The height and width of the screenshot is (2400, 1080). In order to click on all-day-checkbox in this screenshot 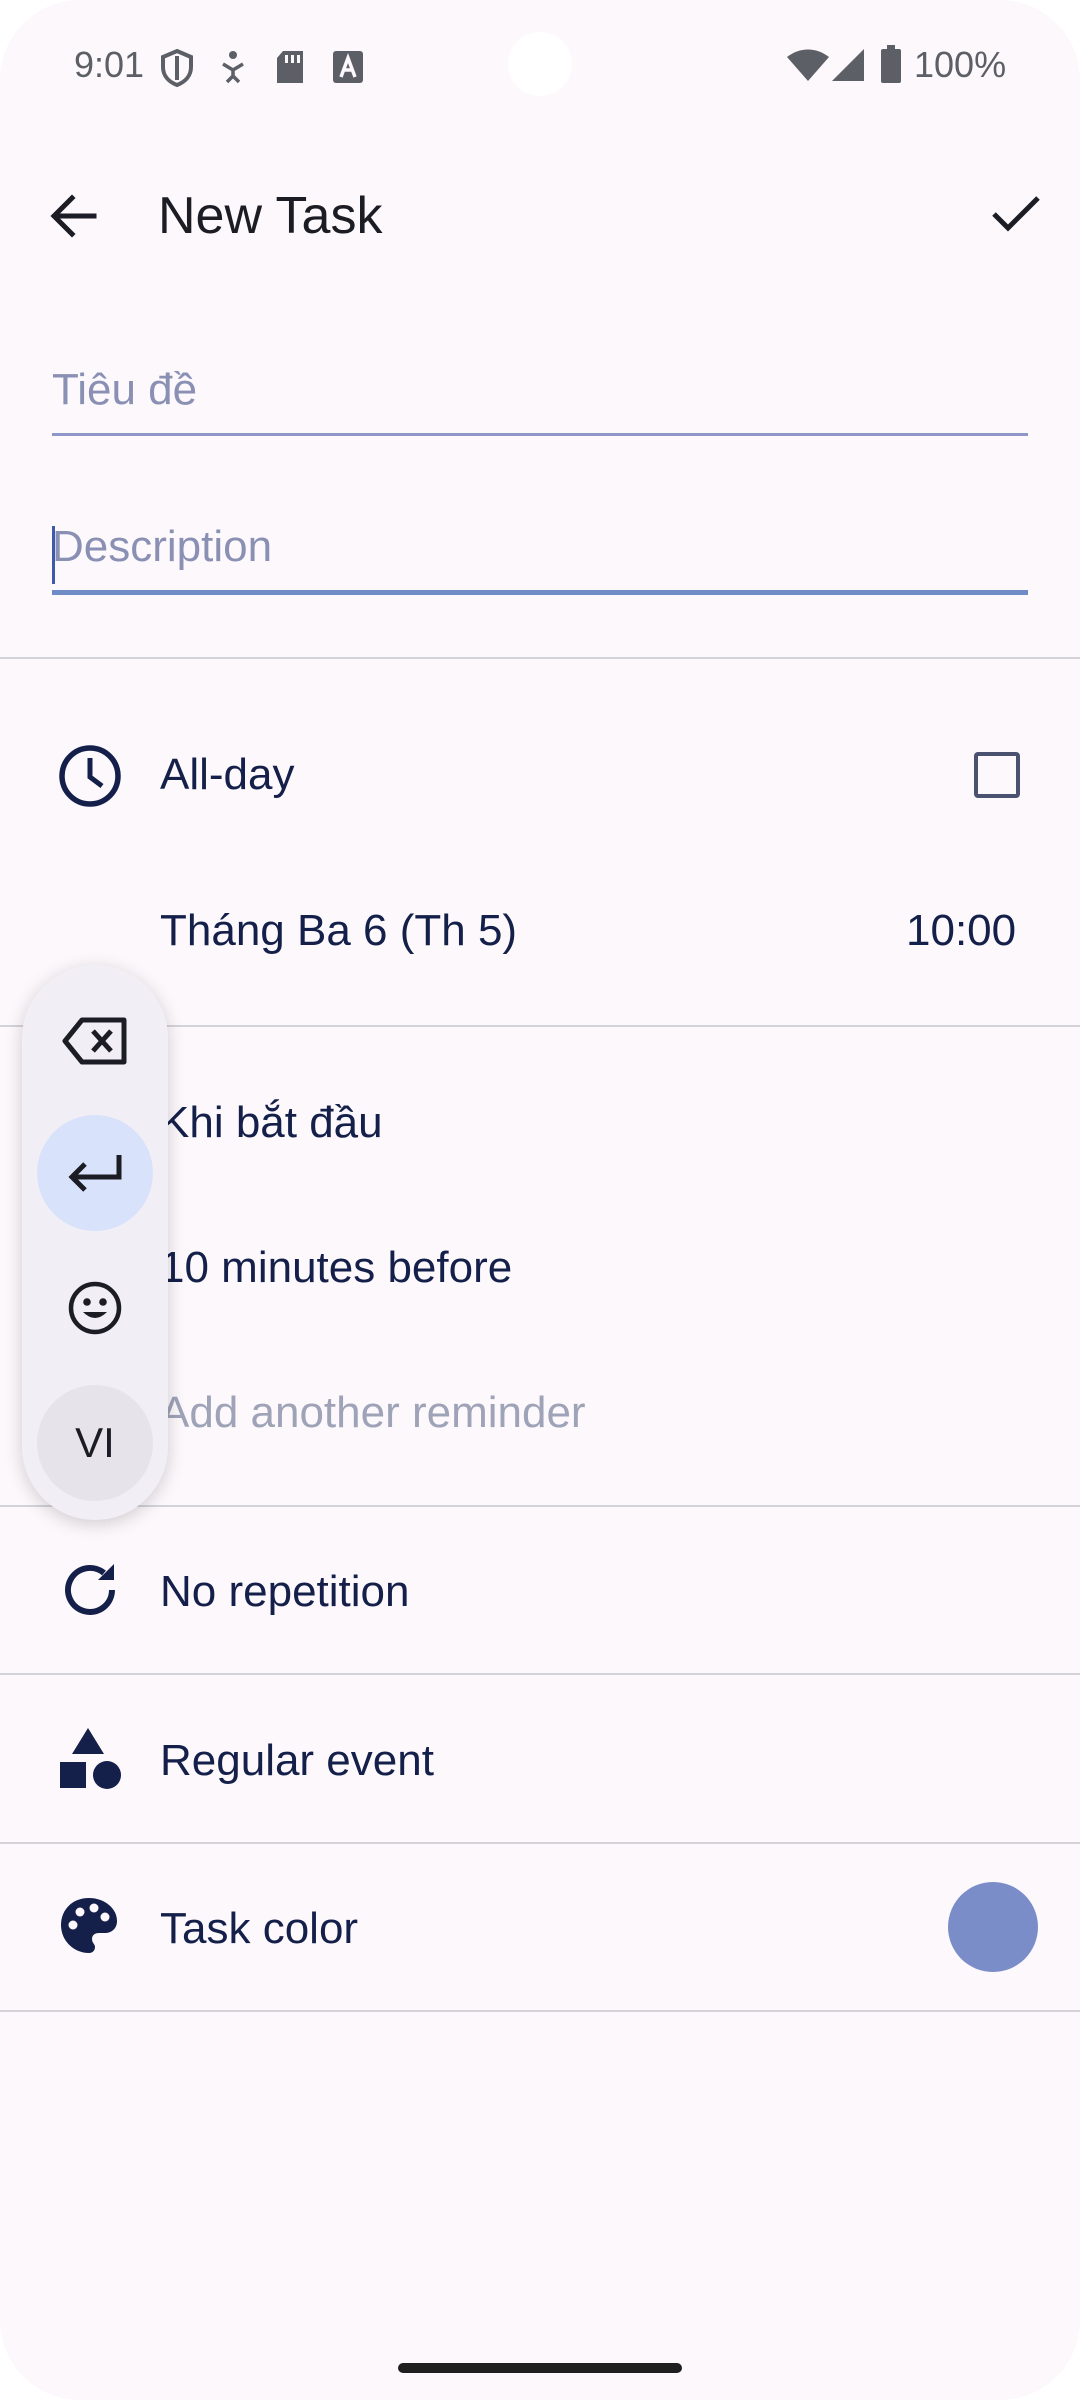, I will do `click(997, 775)`.